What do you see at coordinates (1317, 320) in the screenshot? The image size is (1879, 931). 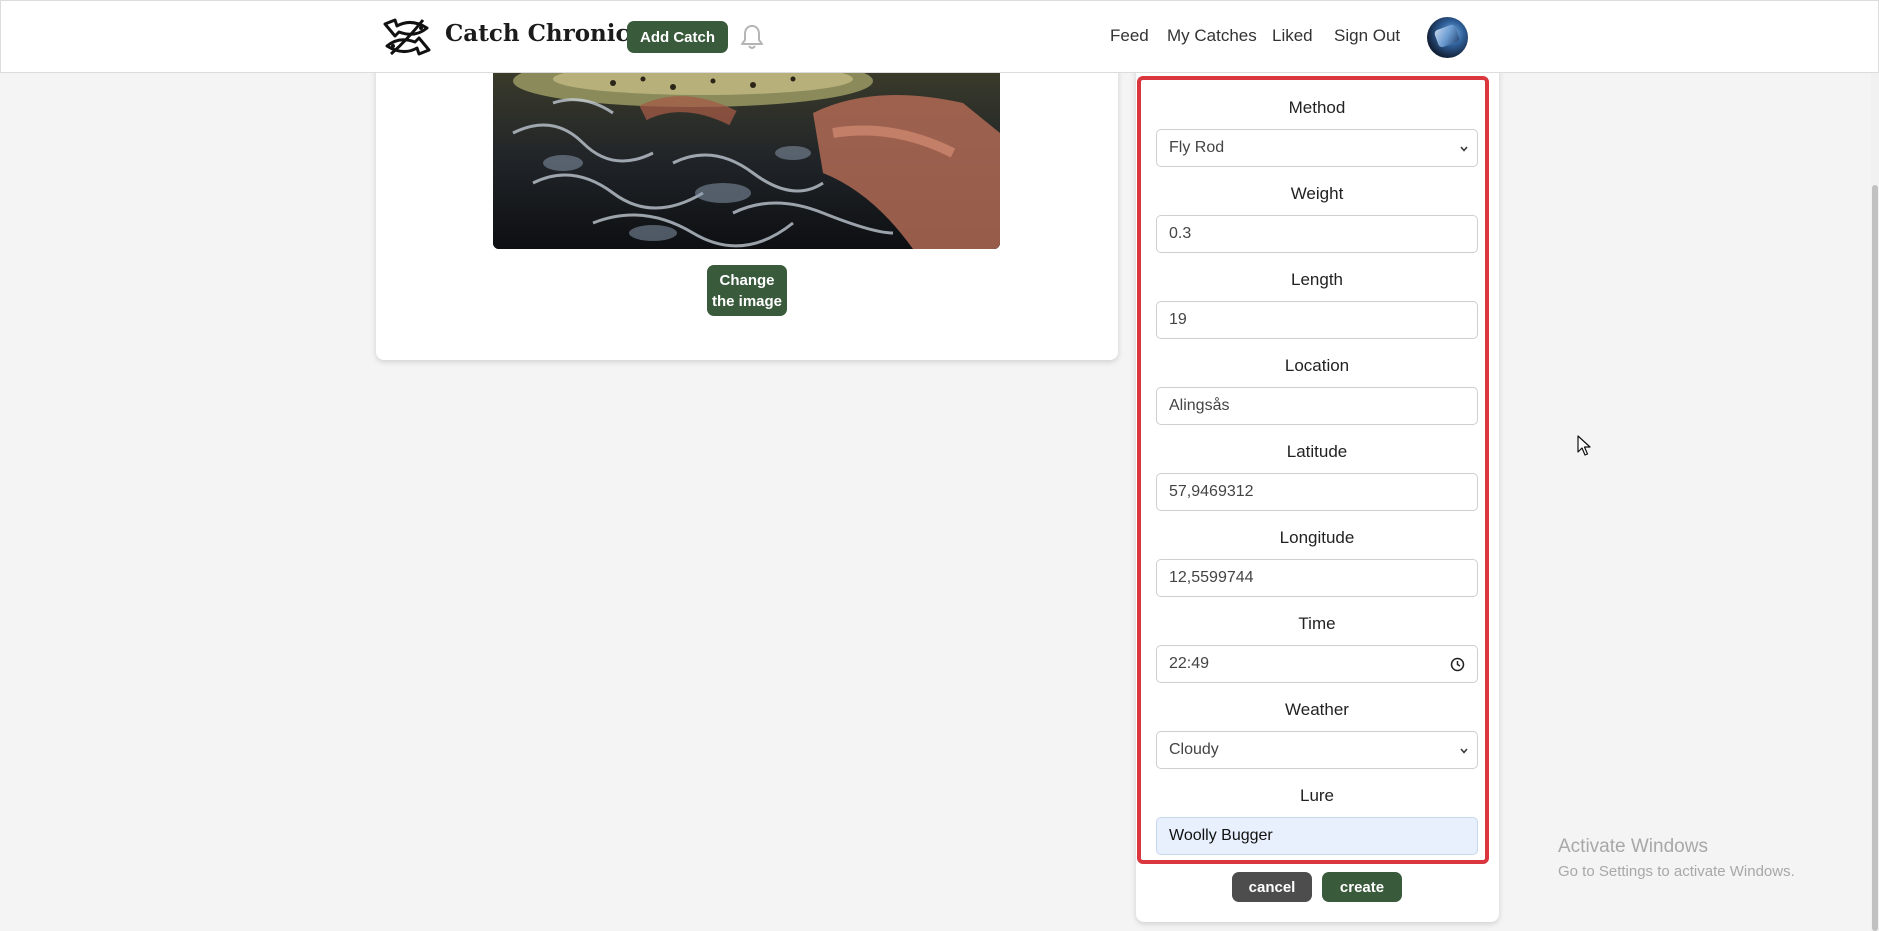 I see `length-input: 19` at bounding box center [1317, 320].